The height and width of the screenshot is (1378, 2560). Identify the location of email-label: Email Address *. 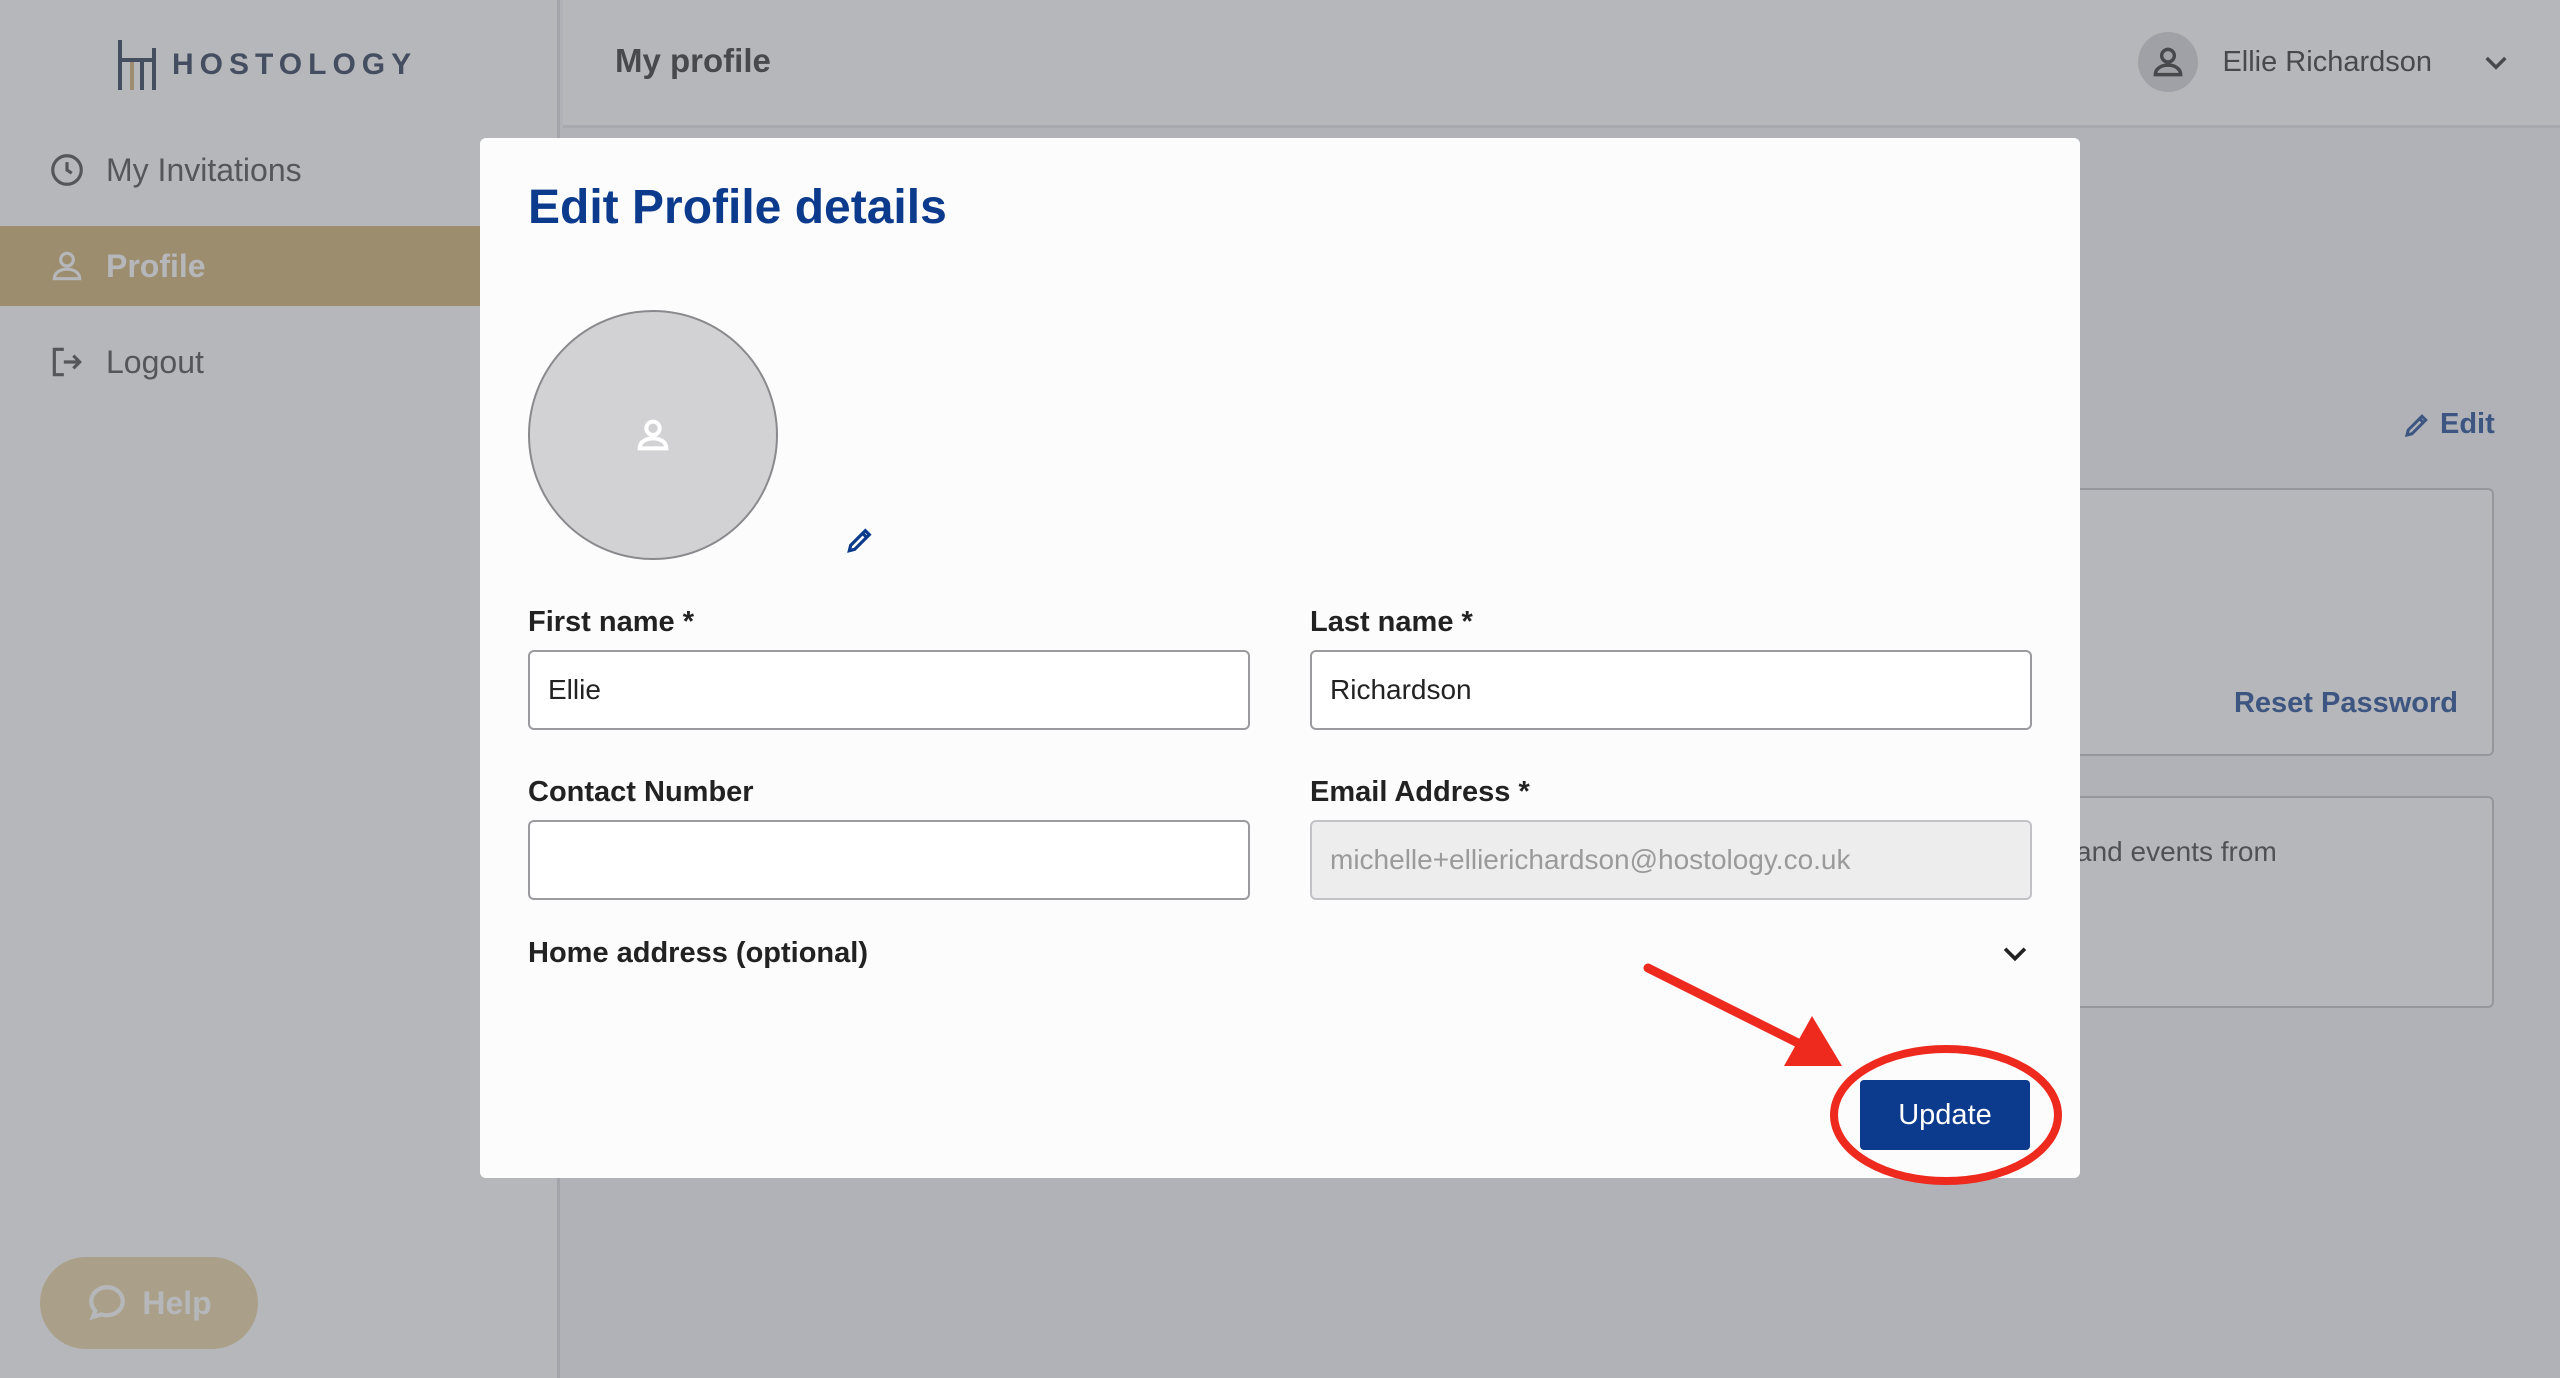
(1420, 792).